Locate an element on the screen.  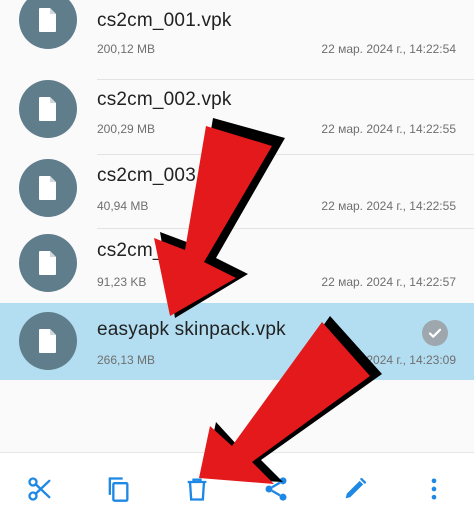
delete-icon is located at coordinates (197, 489).